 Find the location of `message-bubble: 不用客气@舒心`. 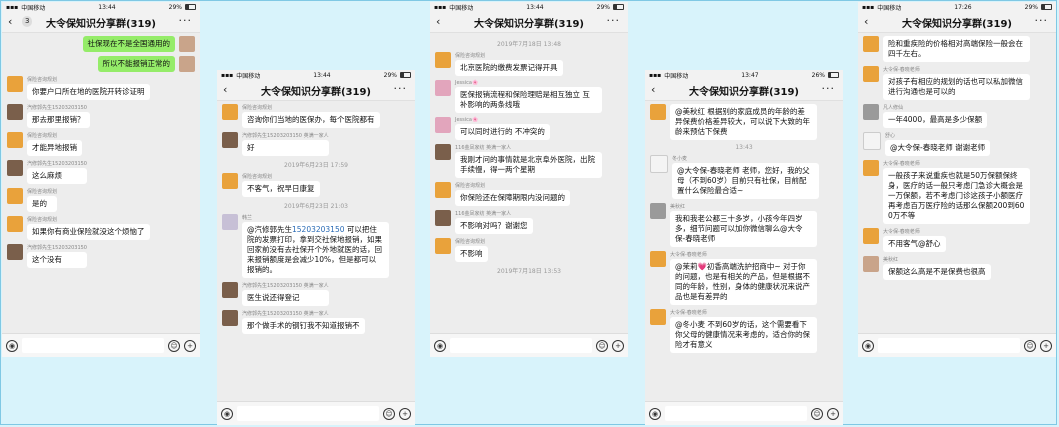

message-bubble: 不用客气@舒心 is located at coordinates (914, 244).